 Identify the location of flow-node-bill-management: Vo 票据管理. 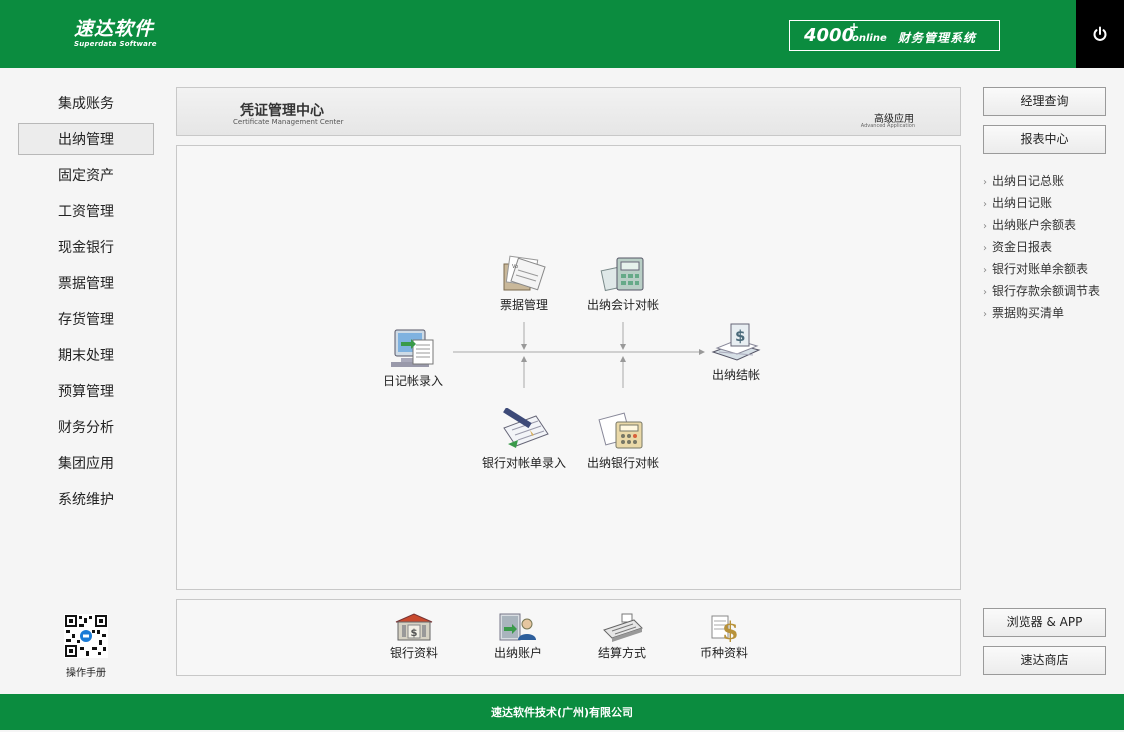
(524, 283).